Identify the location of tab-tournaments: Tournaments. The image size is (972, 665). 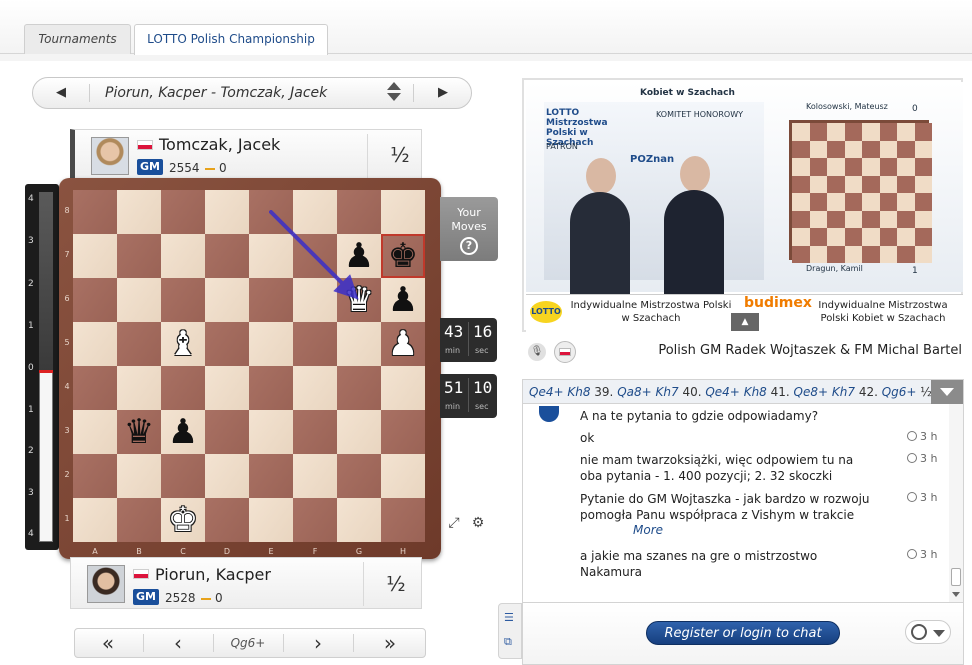
(77, 39).